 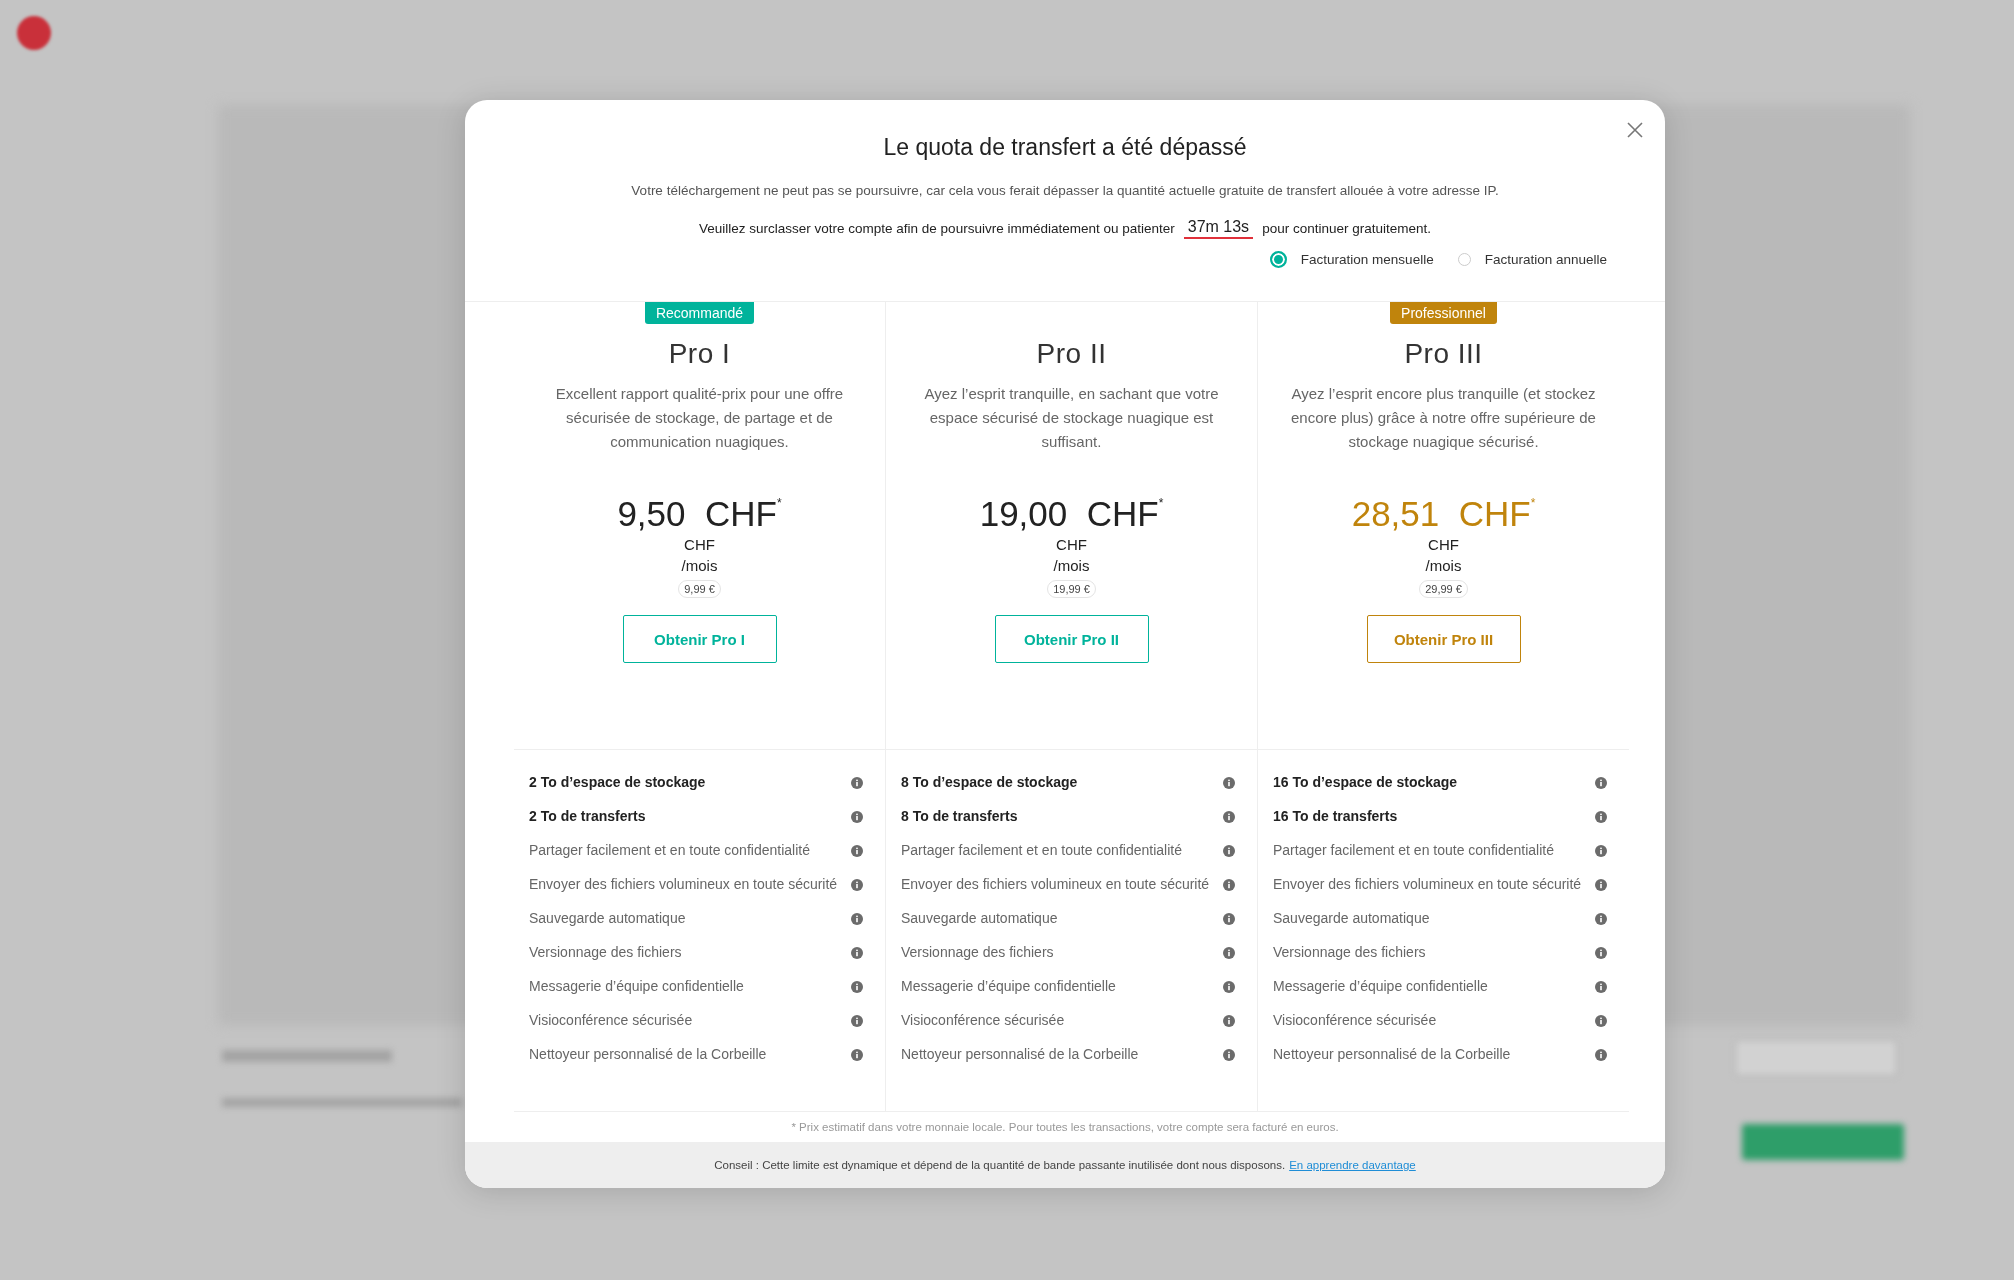 What do you see at coordinates (1336, 816) in the screenshot?
I see `feature-text: 16 To de transferts` at bounding box center [1336, 816].